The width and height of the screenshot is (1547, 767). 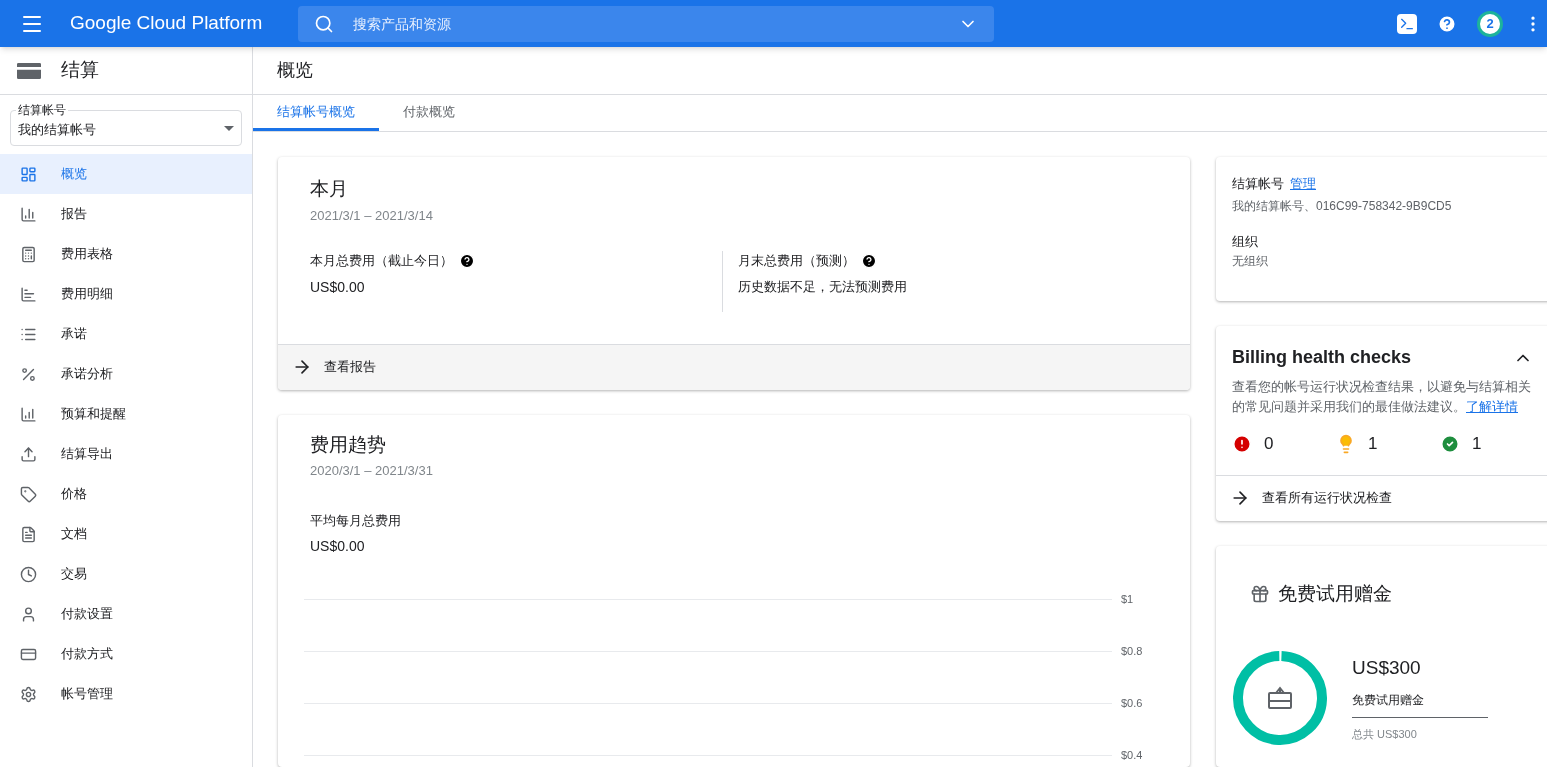 What do you see at coordinates (1385, 734) in the screenshot?
I see `credit-total: 总共 US$300` at bounding box center [1385, 734].